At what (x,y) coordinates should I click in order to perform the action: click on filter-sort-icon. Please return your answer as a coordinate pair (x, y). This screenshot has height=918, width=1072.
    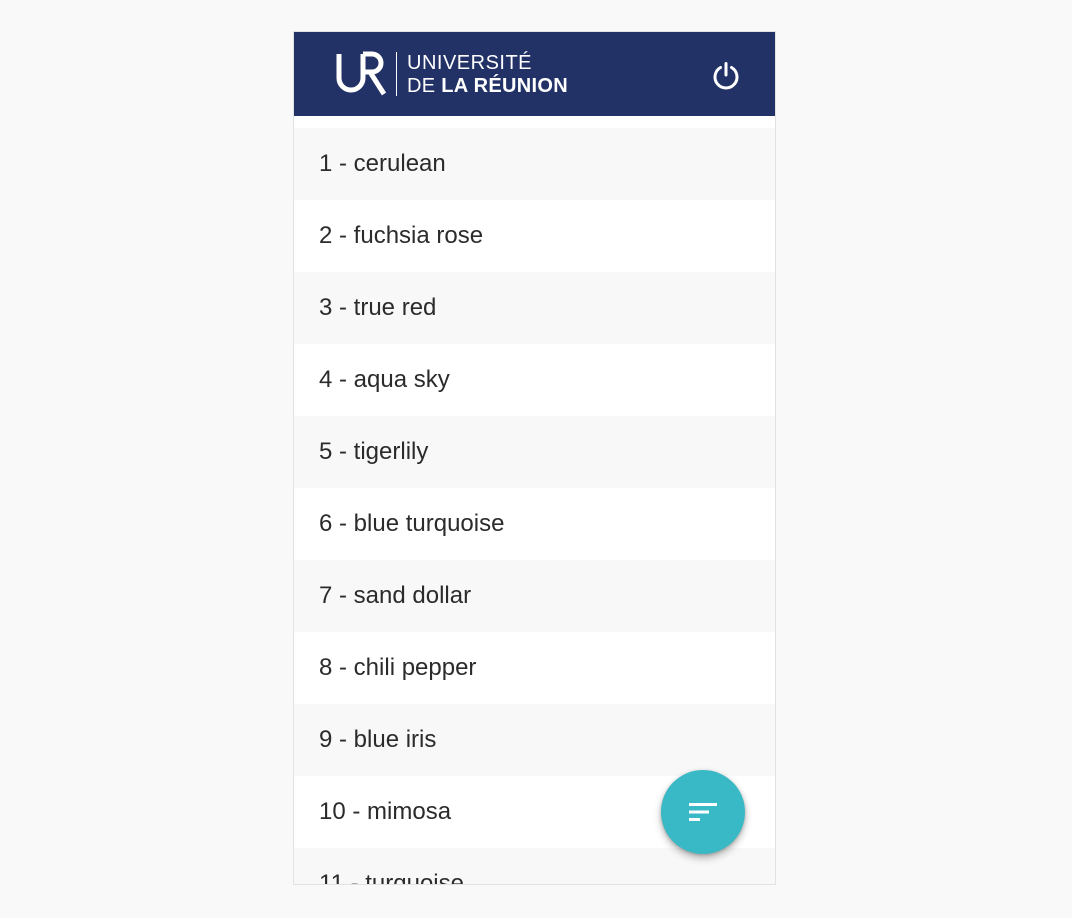
    Looking at the image, I should click on (703, 812).